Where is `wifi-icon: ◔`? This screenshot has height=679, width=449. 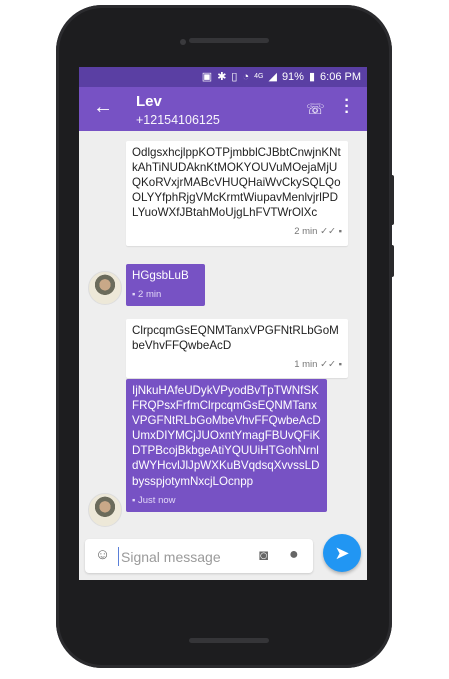
wifi-icon: ◔ is located at coordinates (246, 76).